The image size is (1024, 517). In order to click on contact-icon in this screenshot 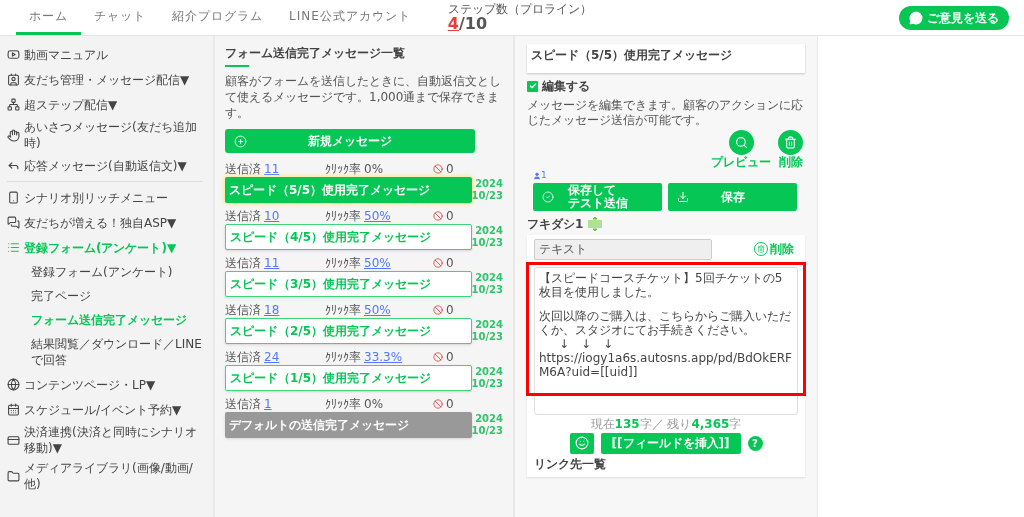, I will do `click(13, 79)`.